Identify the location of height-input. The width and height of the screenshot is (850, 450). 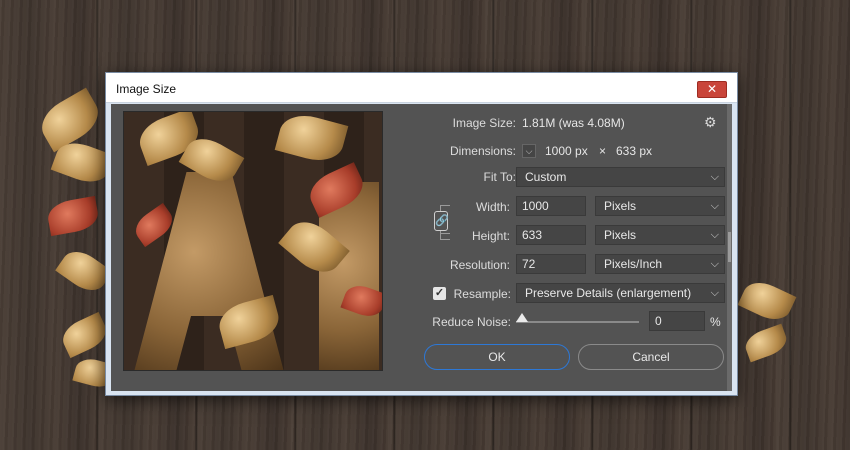
(551, 235).